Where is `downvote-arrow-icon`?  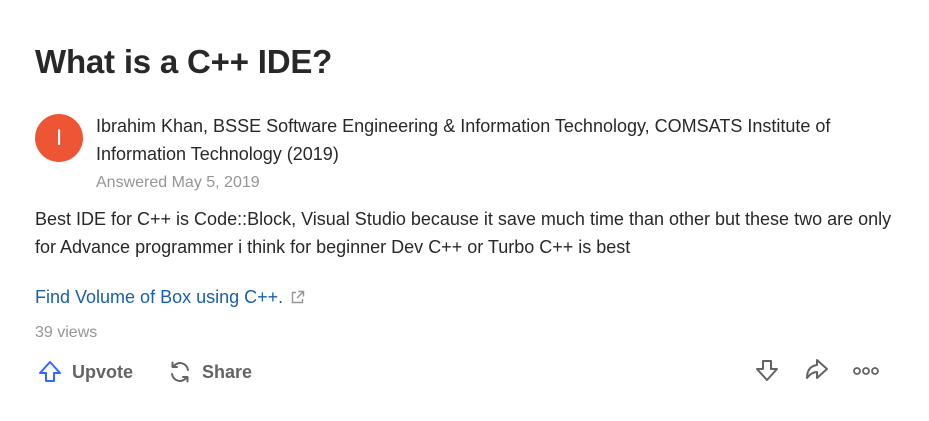
downvote-arrow-icon is located at coordinates (767, 372).